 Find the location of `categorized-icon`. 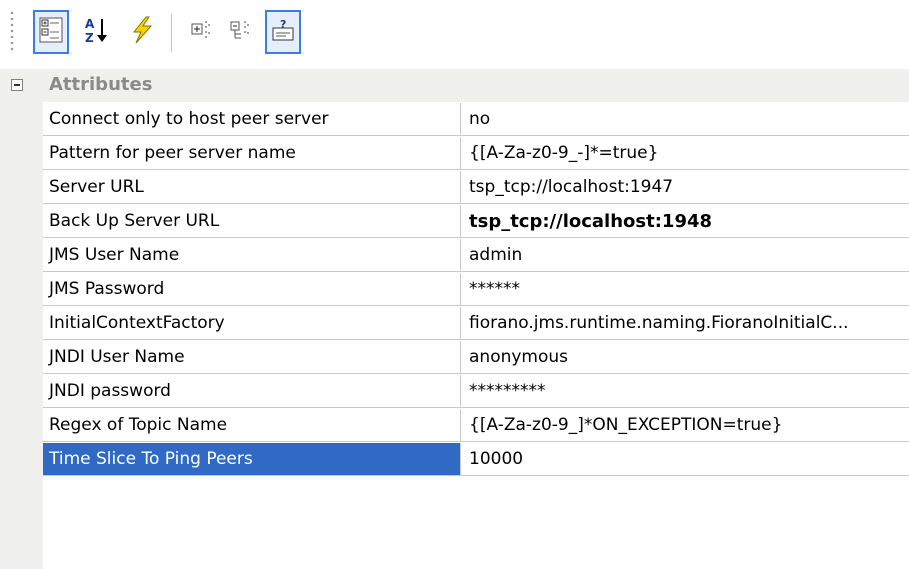

categorized-icon is located at coordinates (51, 32).